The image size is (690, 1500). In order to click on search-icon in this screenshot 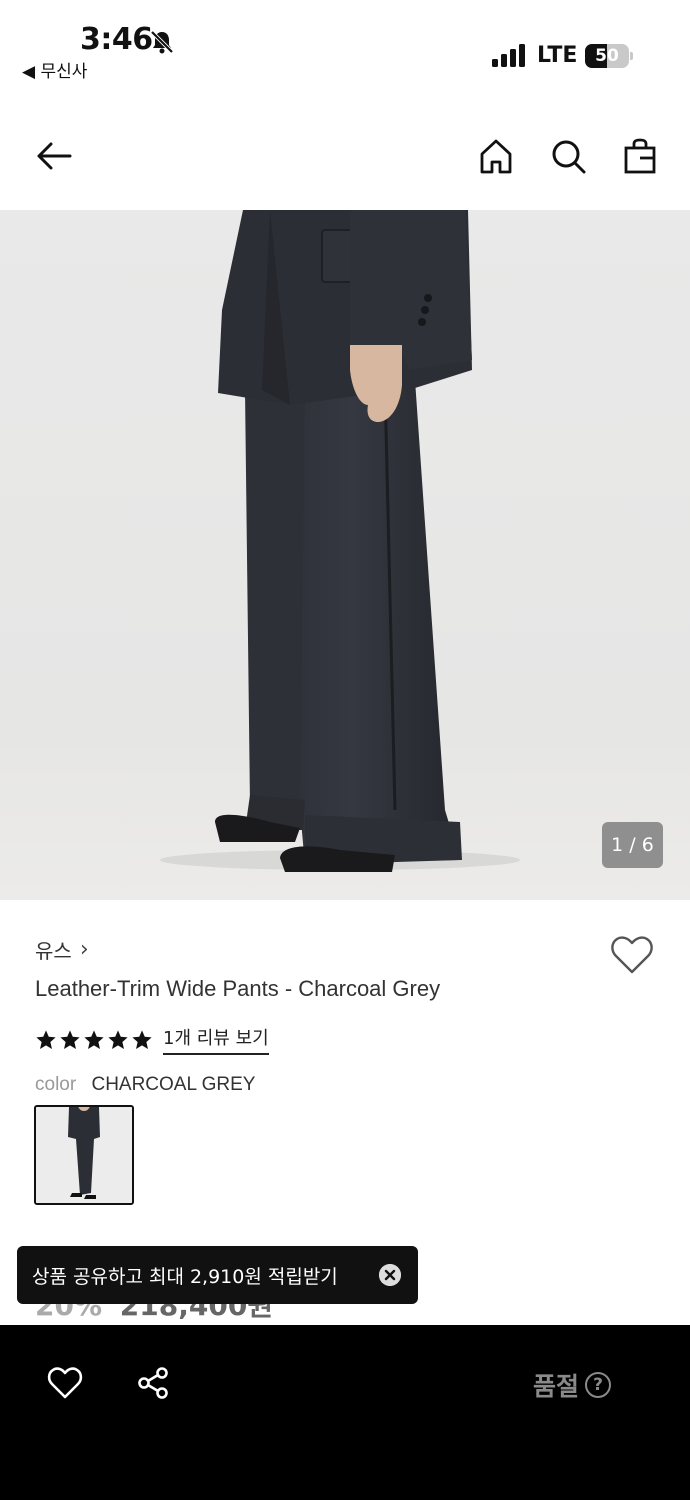, I will do `click(568, 156)`.